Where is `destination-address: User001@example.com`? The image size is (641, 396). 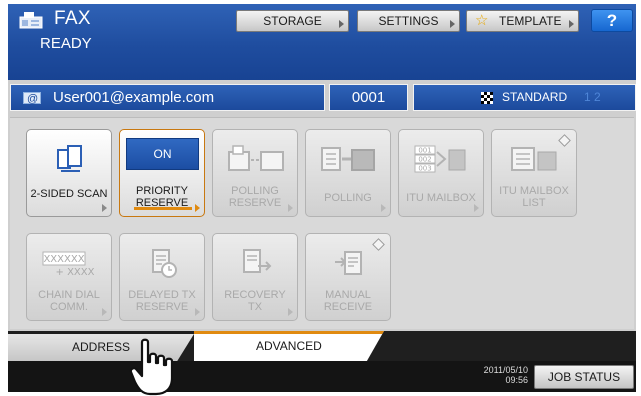 destination-address: User001@example.com is located at coordinates (134, 97).